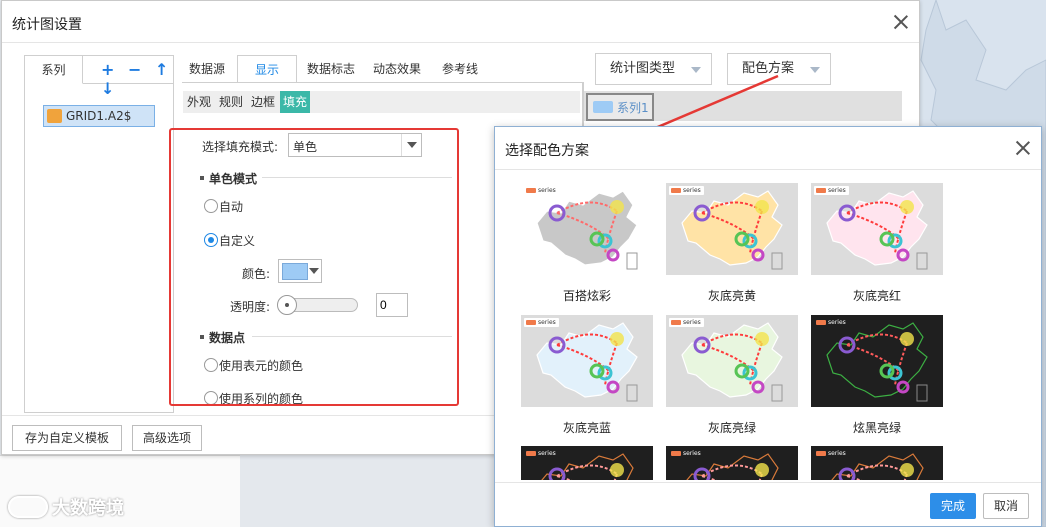 Image resolution: width=1046 pixels, height=527 pixels. What do you see at coordinates (731, 428) in the screenshot?
I see `scheme-name: 灰底亮绿` at bounding box center [731, 428].